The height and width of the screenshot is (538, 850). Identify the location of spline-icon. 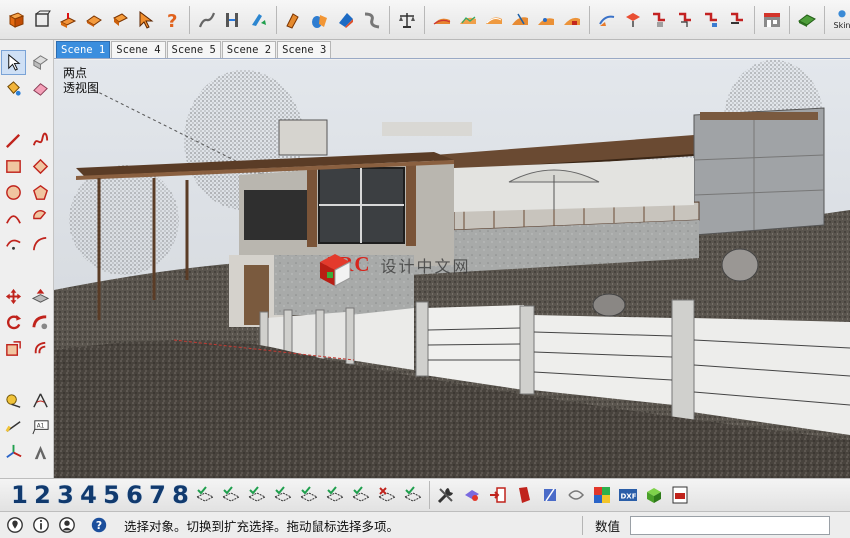
(659, 20).